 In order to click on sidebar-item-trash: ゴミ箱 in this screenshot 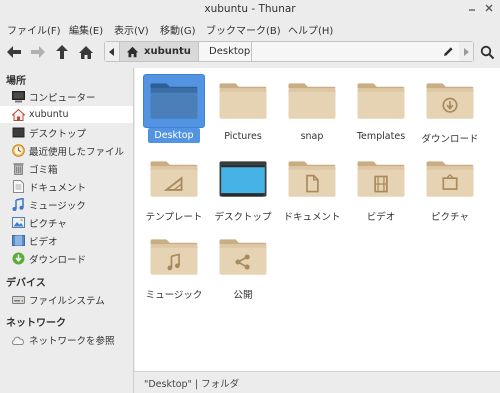, I will do `click(66, 168)`.